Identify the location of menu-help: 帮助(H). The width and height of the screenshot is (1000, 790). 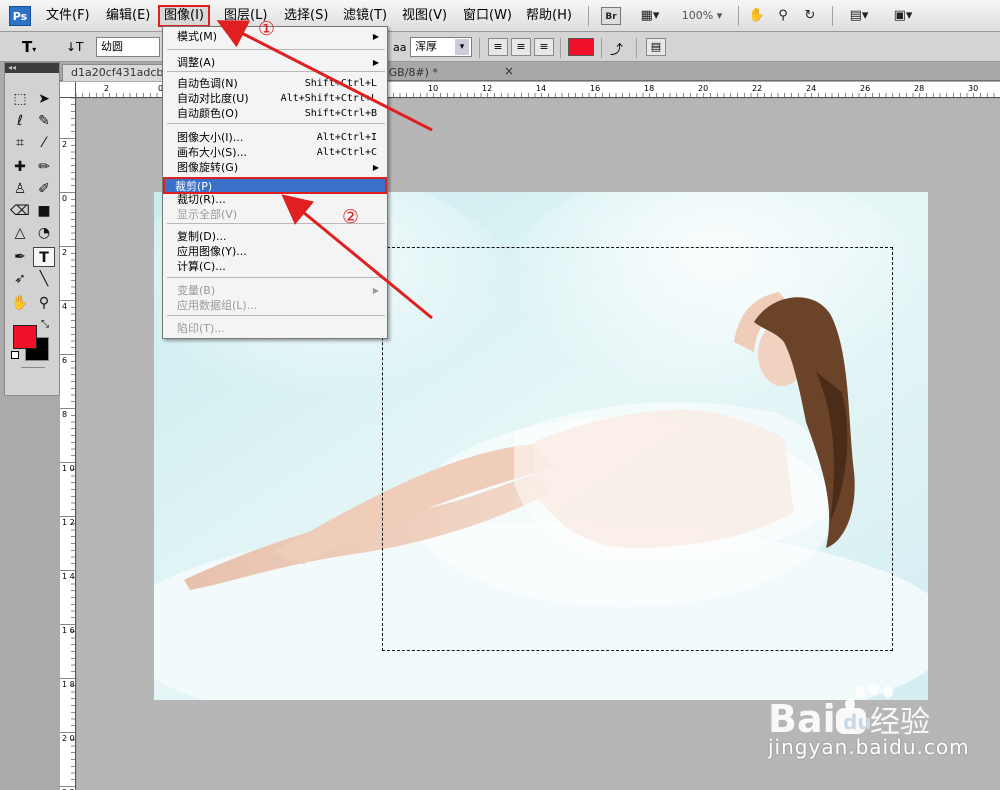
(549, 16).